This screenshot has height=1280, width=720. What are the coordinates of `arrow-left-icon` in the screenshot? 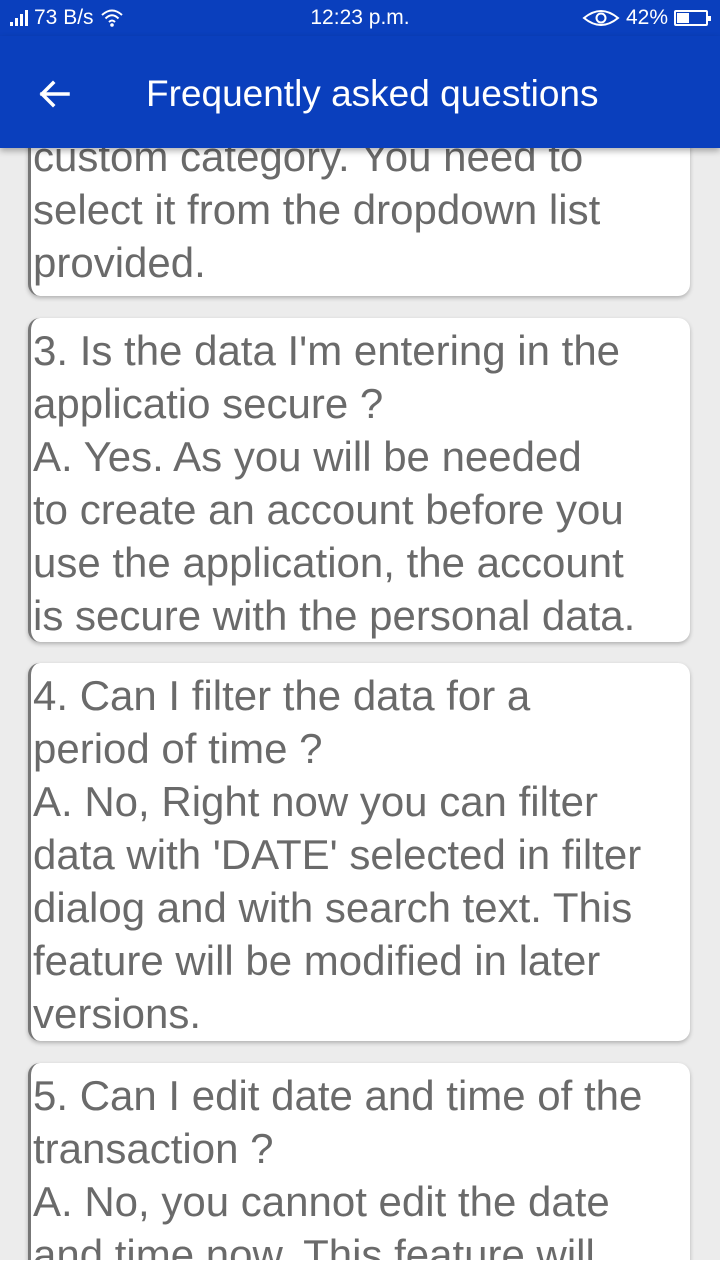 It's located at (54, 94).